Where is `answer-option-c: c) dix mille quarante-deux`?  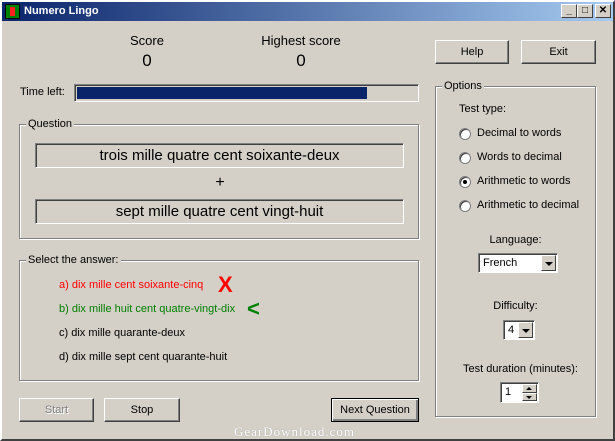 answer-option-c: c) dix mille quarante-deux is located at coordinates (122, 333).